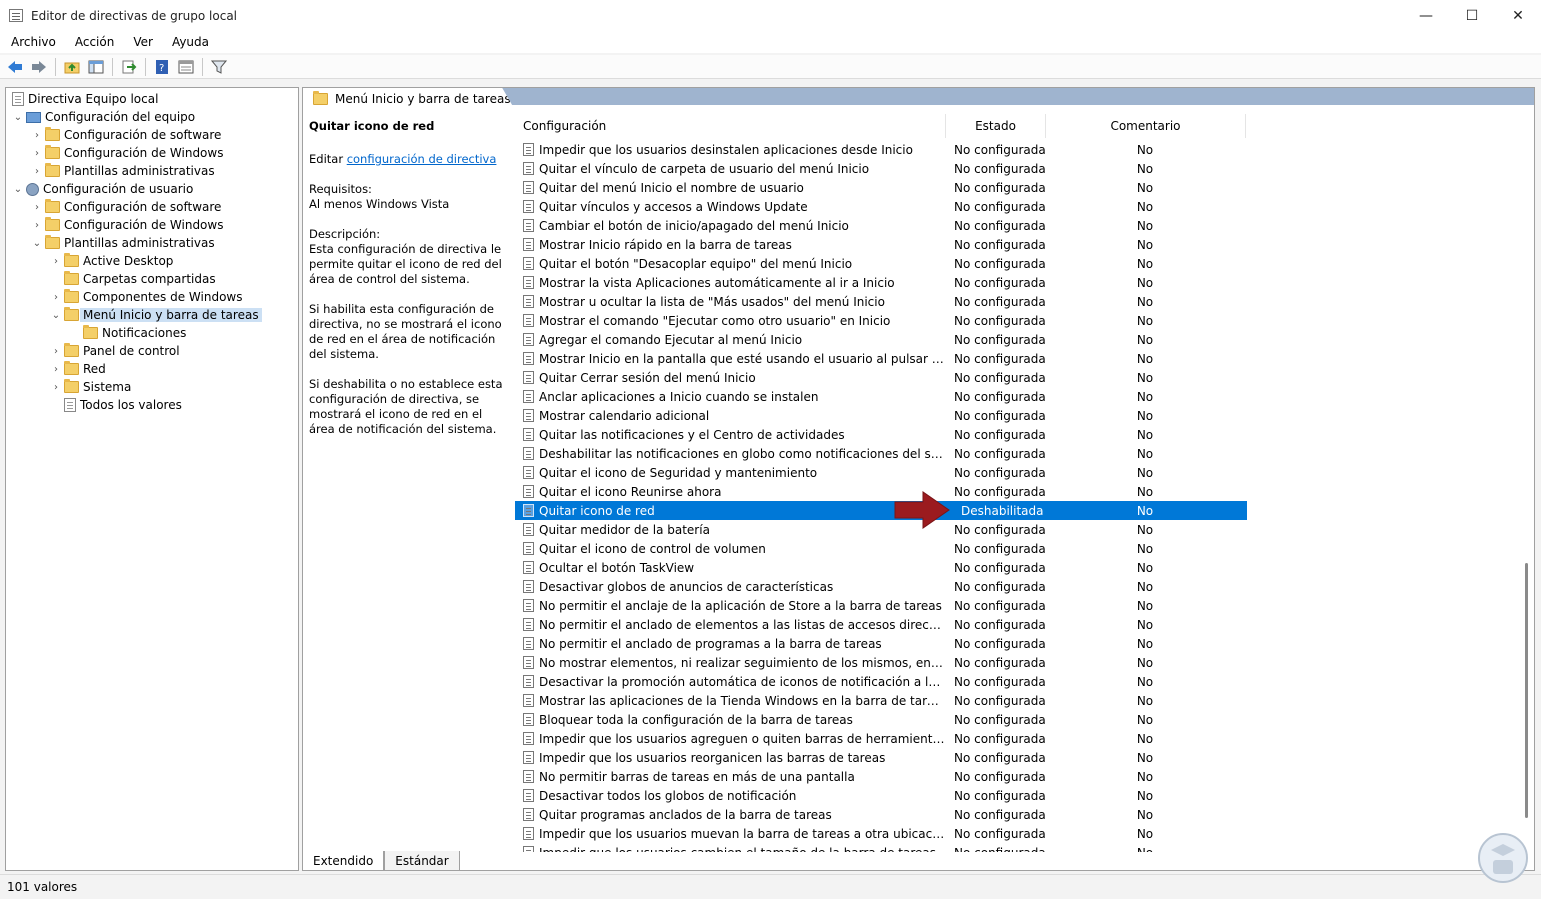 This screenshot has height=899, width=1541. I want to click on tab-extendido: Extendido, so click(343, 861).